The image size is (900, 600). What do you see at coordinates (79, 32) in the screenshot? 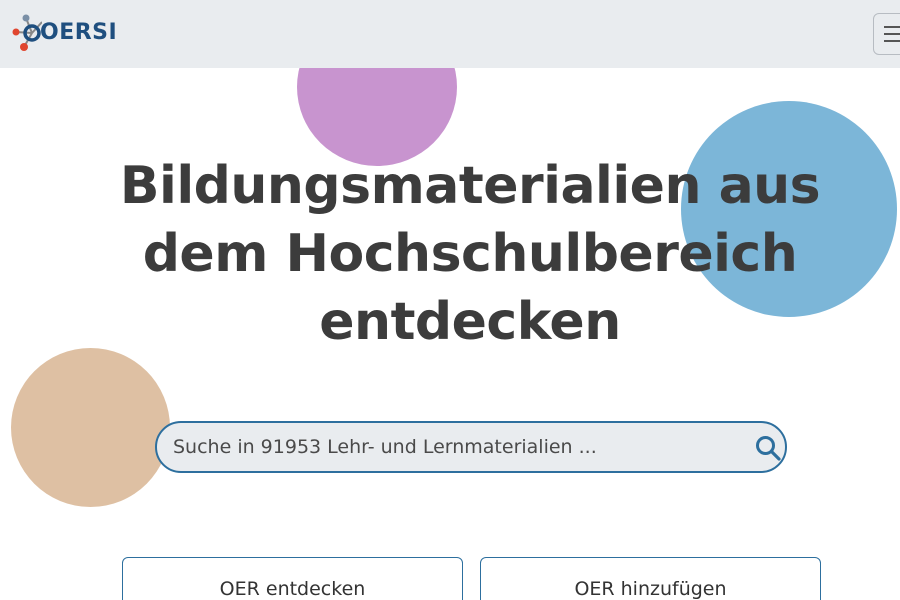
I see `logo-text: OERSI` at bounding box center [79, 32].